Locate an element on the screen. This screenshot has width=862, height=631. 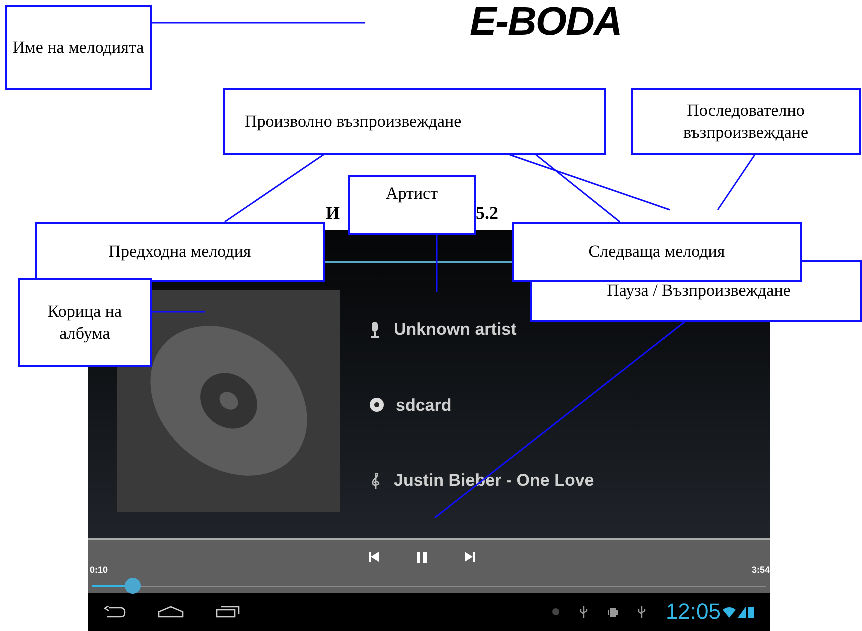
android-icon is located at coordinates (613, 612).